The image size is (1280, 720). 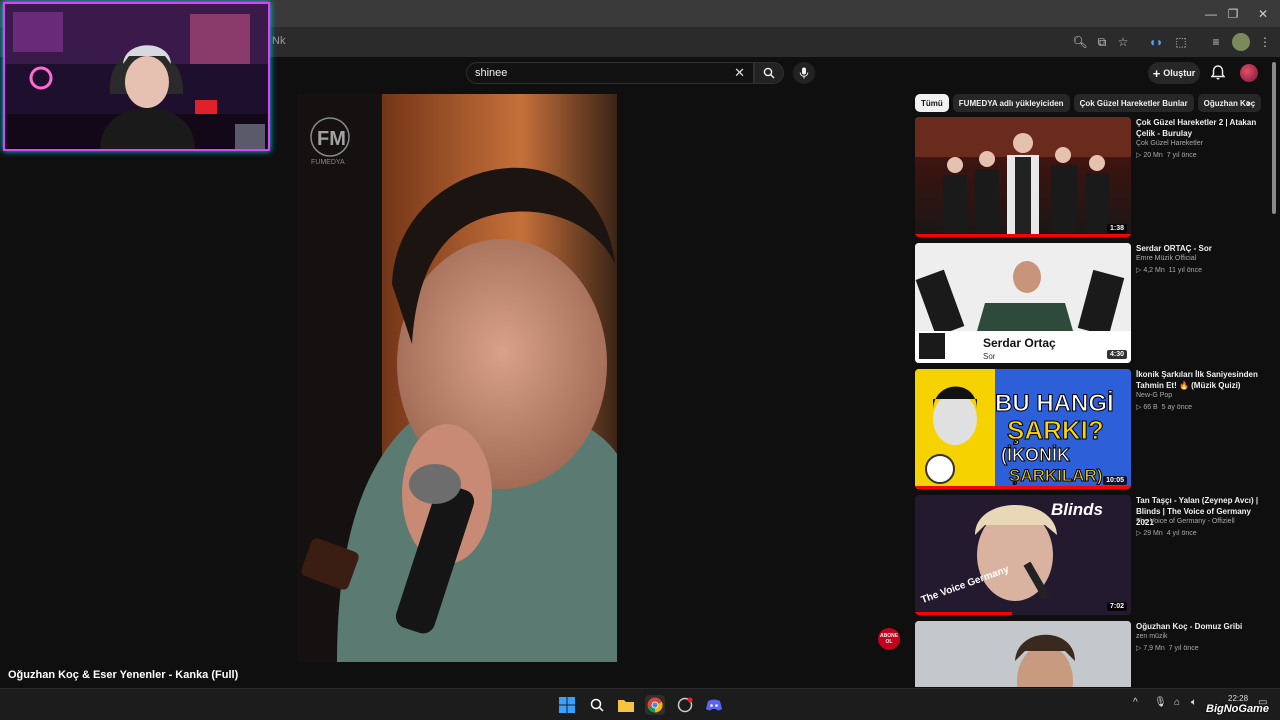 What do you see at coordinates (1216, 42) in the screenshot?
I see `reading-list-icon: ≡` at bounding box center [1216, 42].